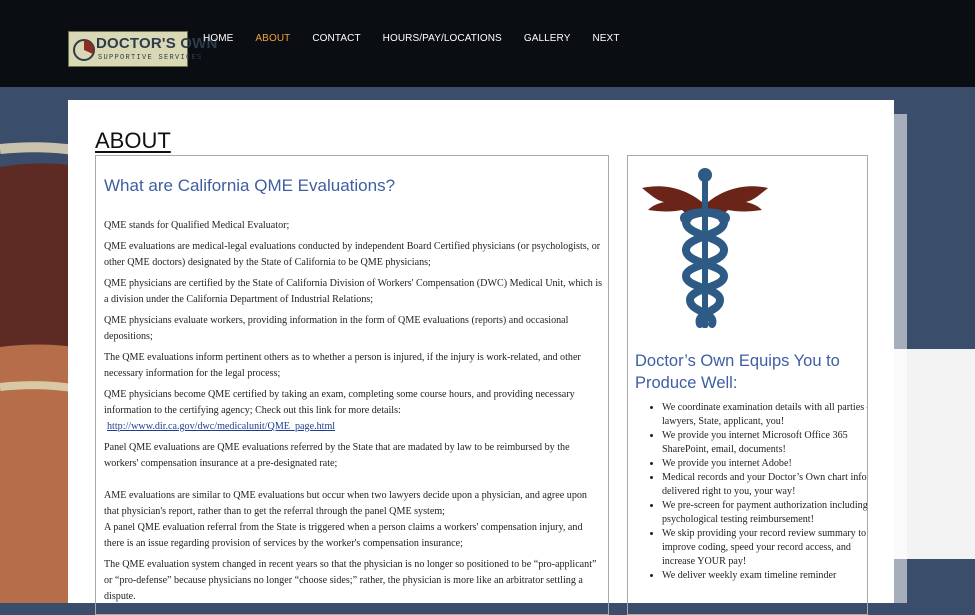  What do you see at coordinates (157, 43) in the screenshot?
I see `logo-text-top: DOCTOR'S OWN` at bounding box center [157, 43].